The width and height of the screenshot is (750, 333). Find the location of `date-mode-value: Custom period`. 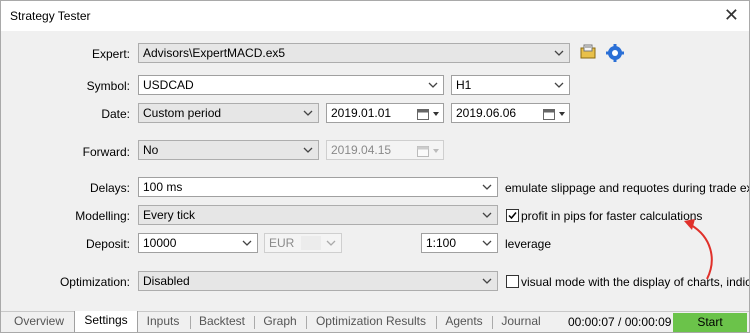

date-mode-value: Custom period is located at coordinates (182, 113).